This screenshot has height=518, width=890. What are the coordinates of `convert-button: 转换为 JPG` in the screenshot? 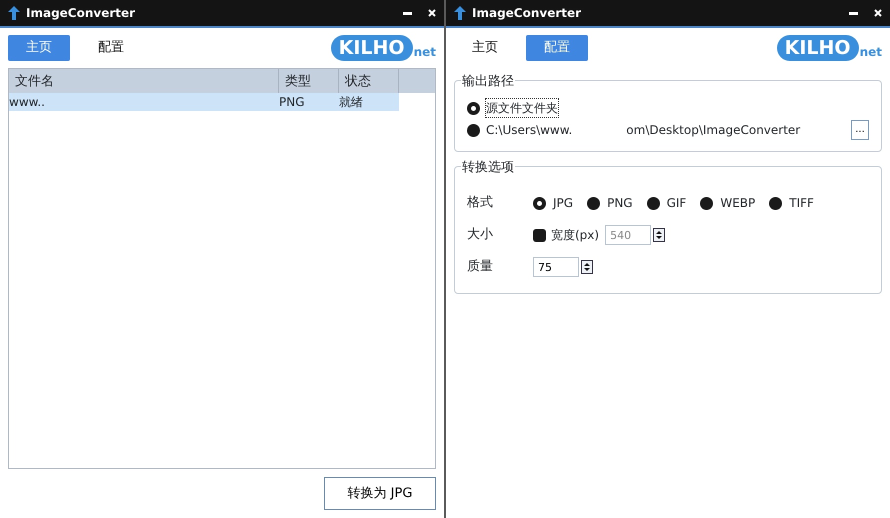 It's located at (380, 493).